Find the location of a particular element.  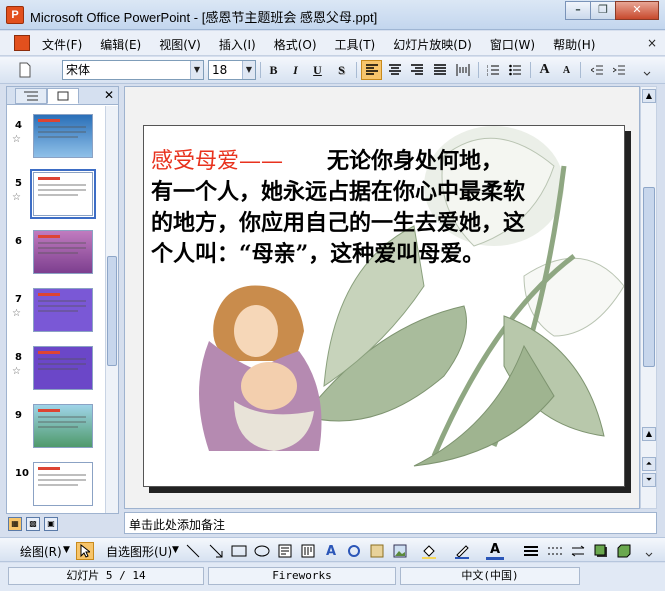

vertical-textbox-icon is located at coordinates (308, 551).